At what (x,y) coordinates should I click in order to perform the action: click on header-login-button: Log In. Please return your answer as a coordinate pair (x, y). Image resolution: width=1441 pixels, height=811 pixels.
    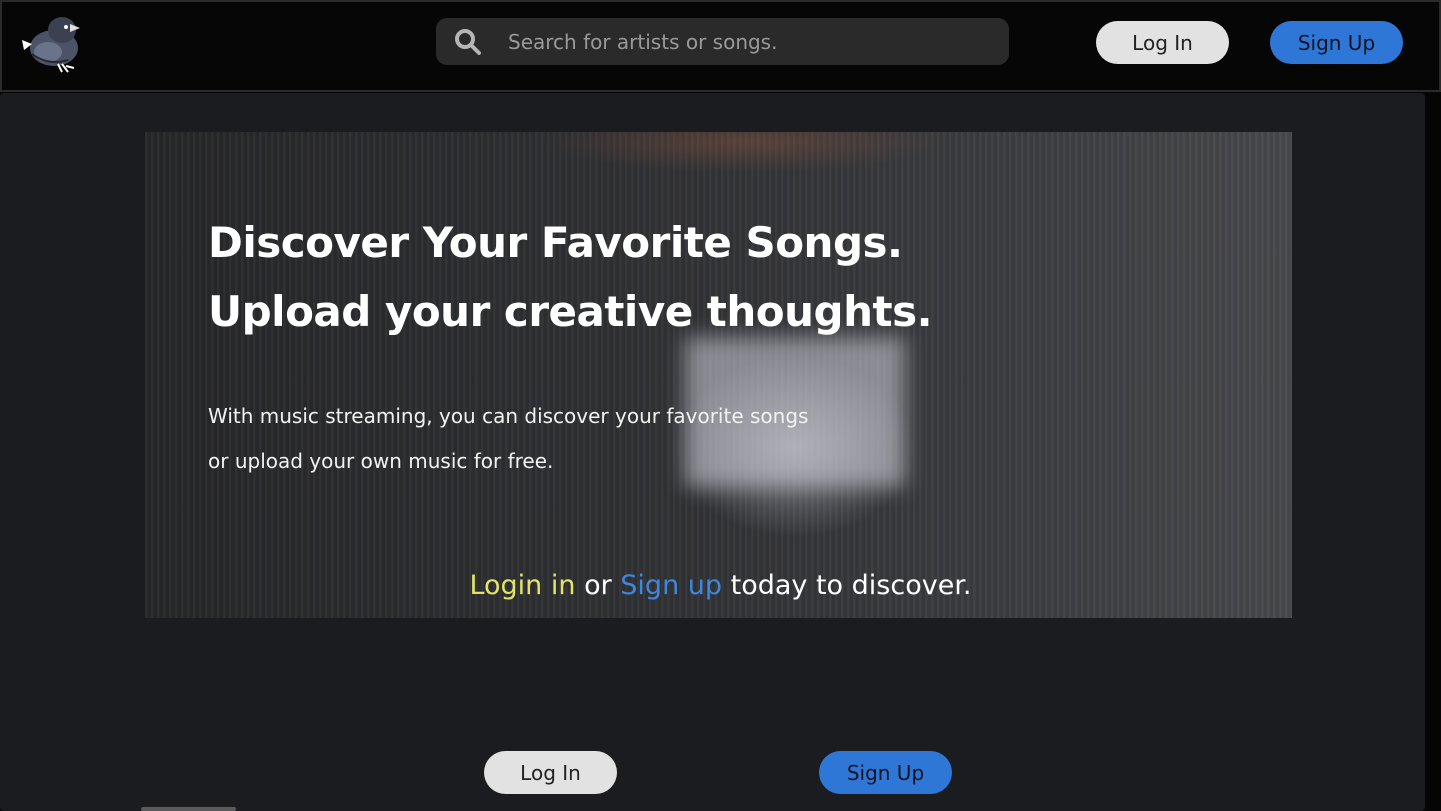
    Looking at the image, I should click on (1162, 42).